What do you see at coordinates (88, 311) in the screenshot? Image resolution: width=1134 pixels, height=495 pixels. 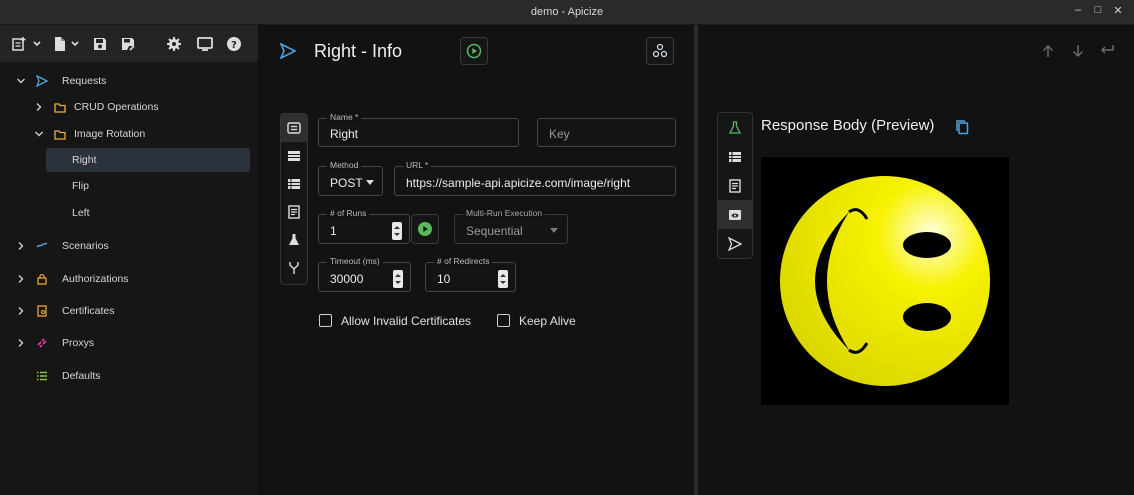 I see `tree-label-certificates: Certificates` at bounding box center [88, 311].